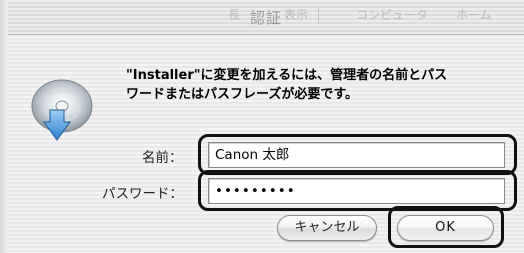  I want to click on window-frame-edge, so click(4, 126).